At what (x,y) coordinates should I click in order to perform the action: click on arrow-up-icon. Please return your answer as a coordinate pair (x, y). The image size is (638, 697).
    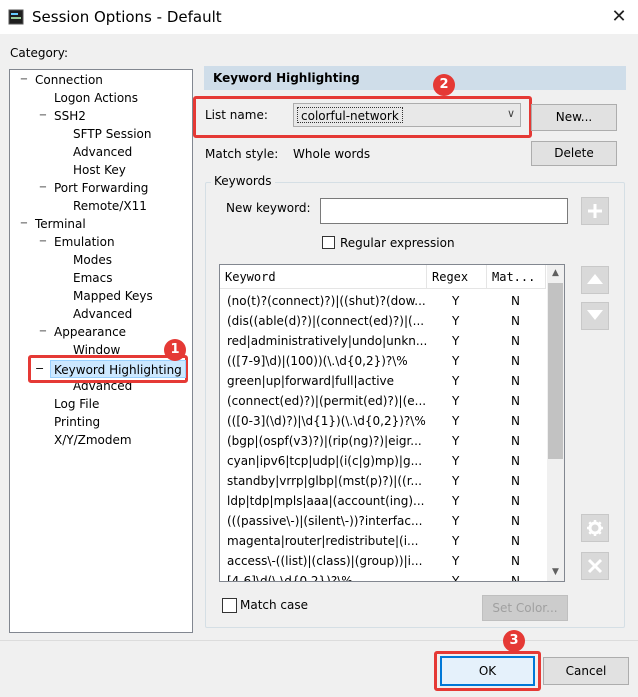
    Looking at the image, I should click on (595, 279).